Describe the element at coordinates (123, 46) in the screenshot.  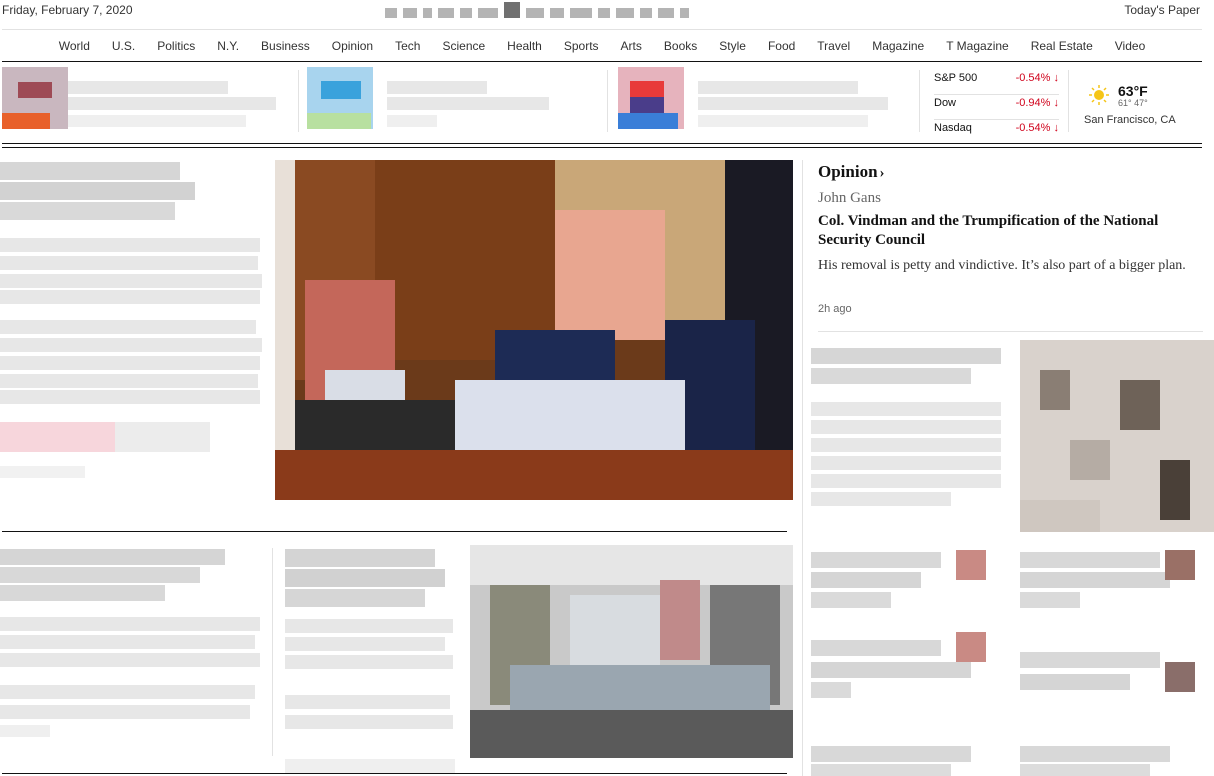
I see `nav-item-us: U.S.` at that location.